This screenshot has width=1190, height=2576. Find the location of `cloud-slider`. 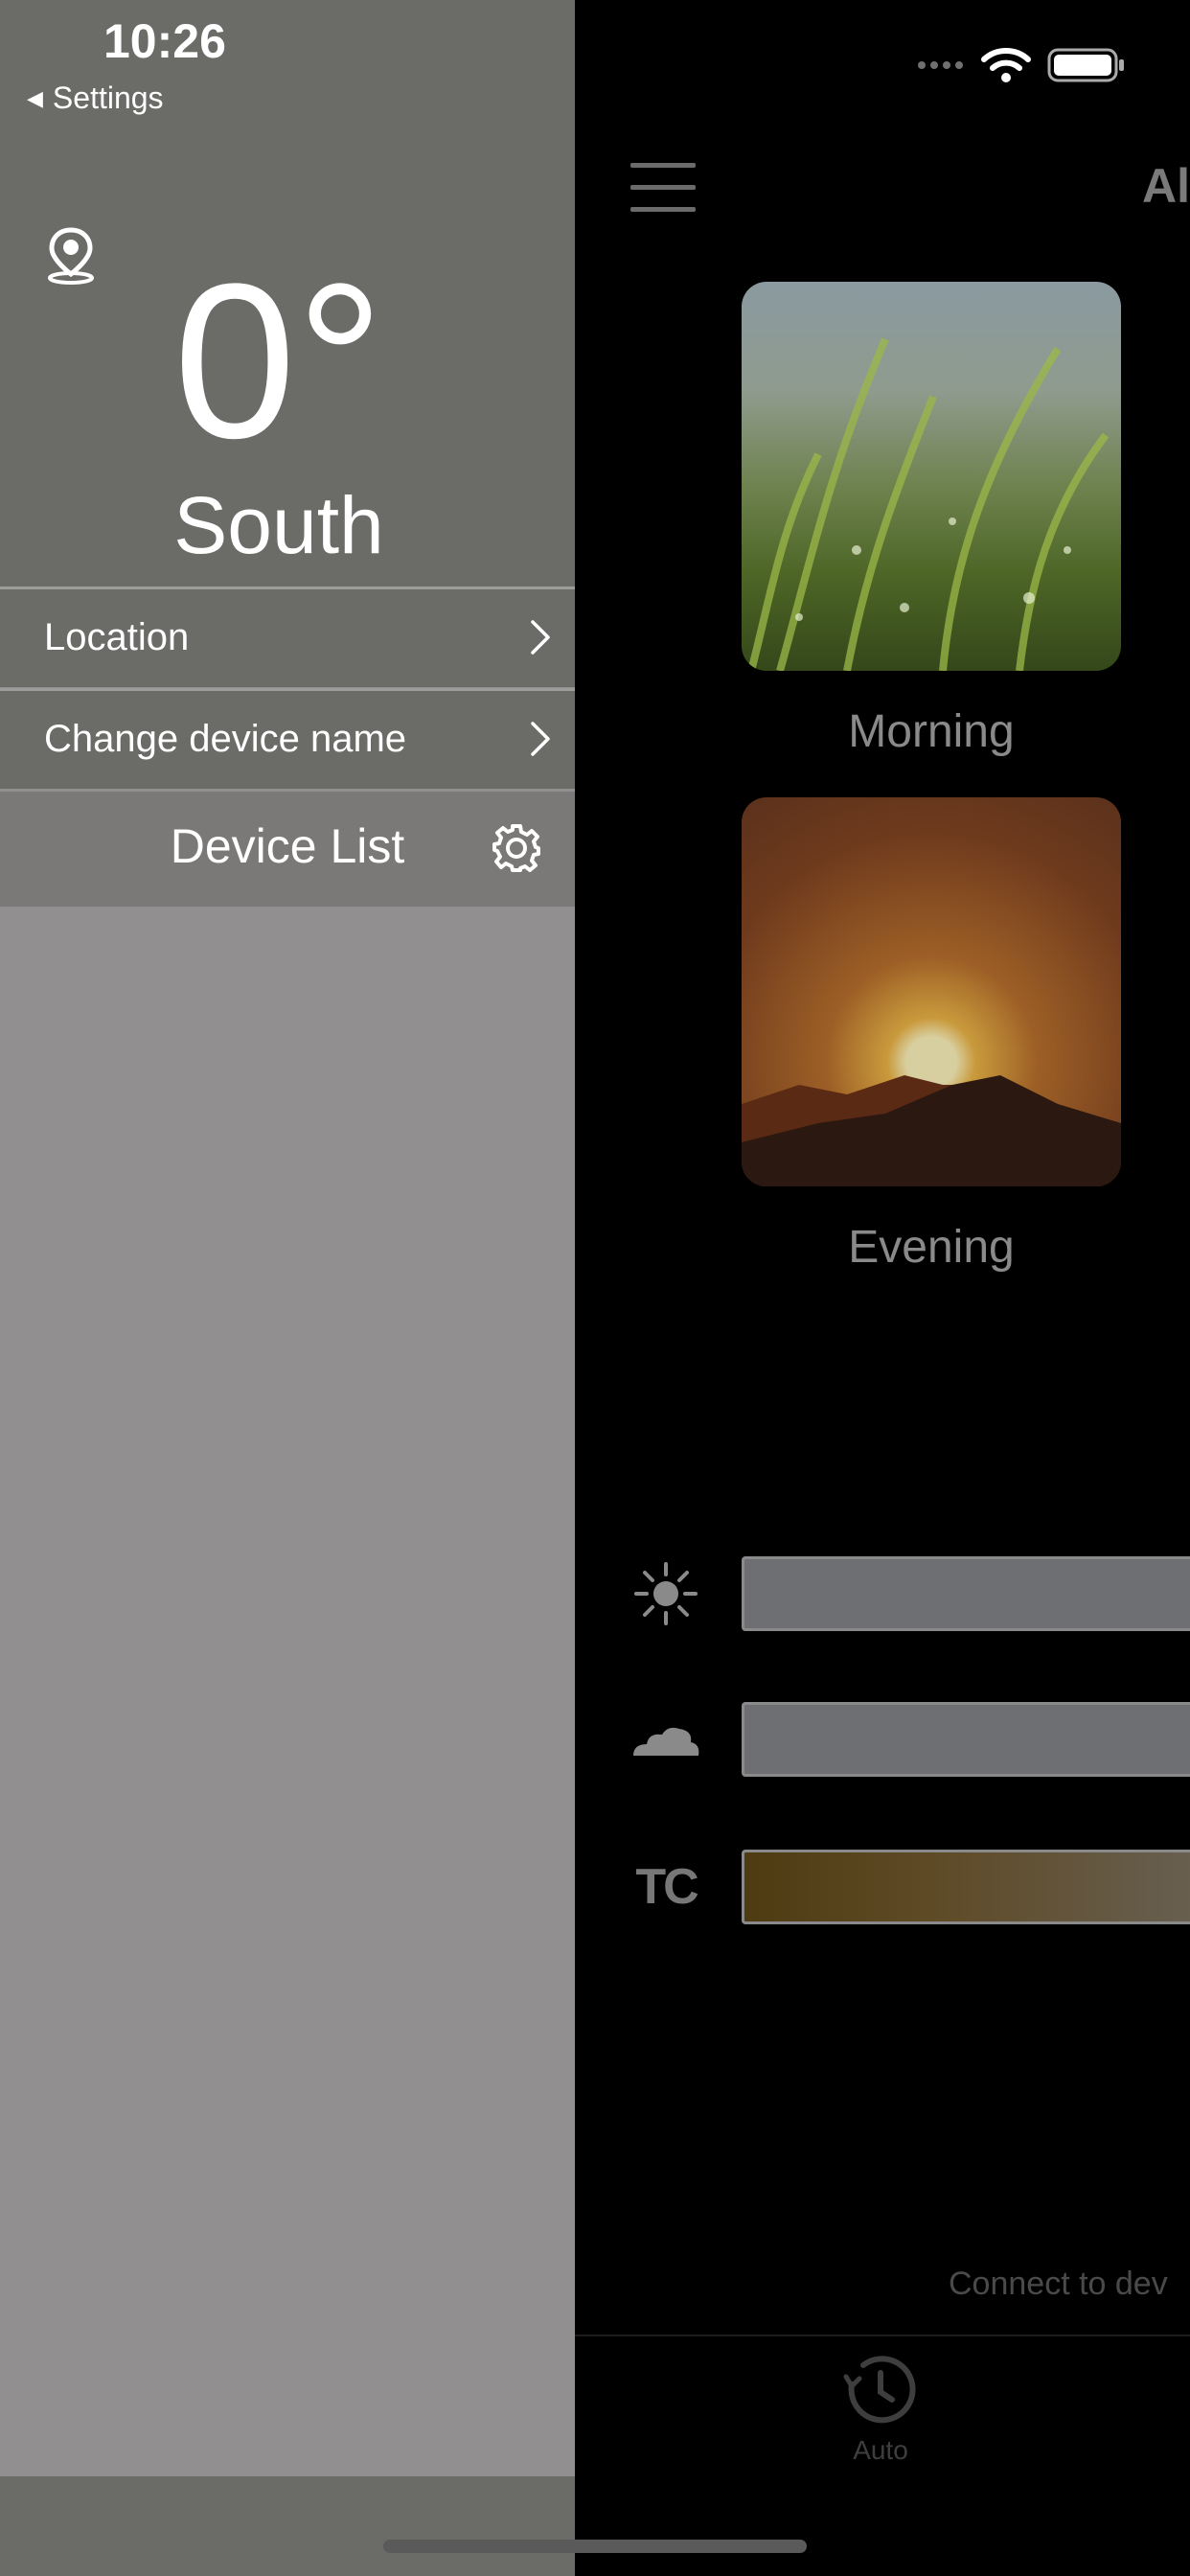

cloud-slider is located at coordinates (966, 1740).